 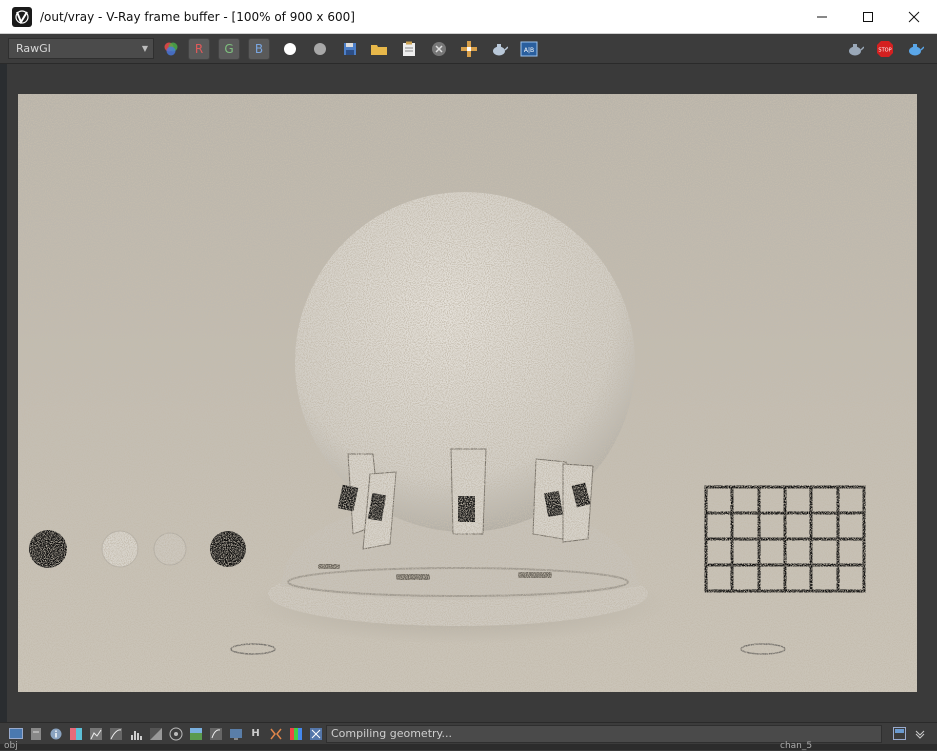 I want to click on lens-effects-icon, so click(x=175, y=733).